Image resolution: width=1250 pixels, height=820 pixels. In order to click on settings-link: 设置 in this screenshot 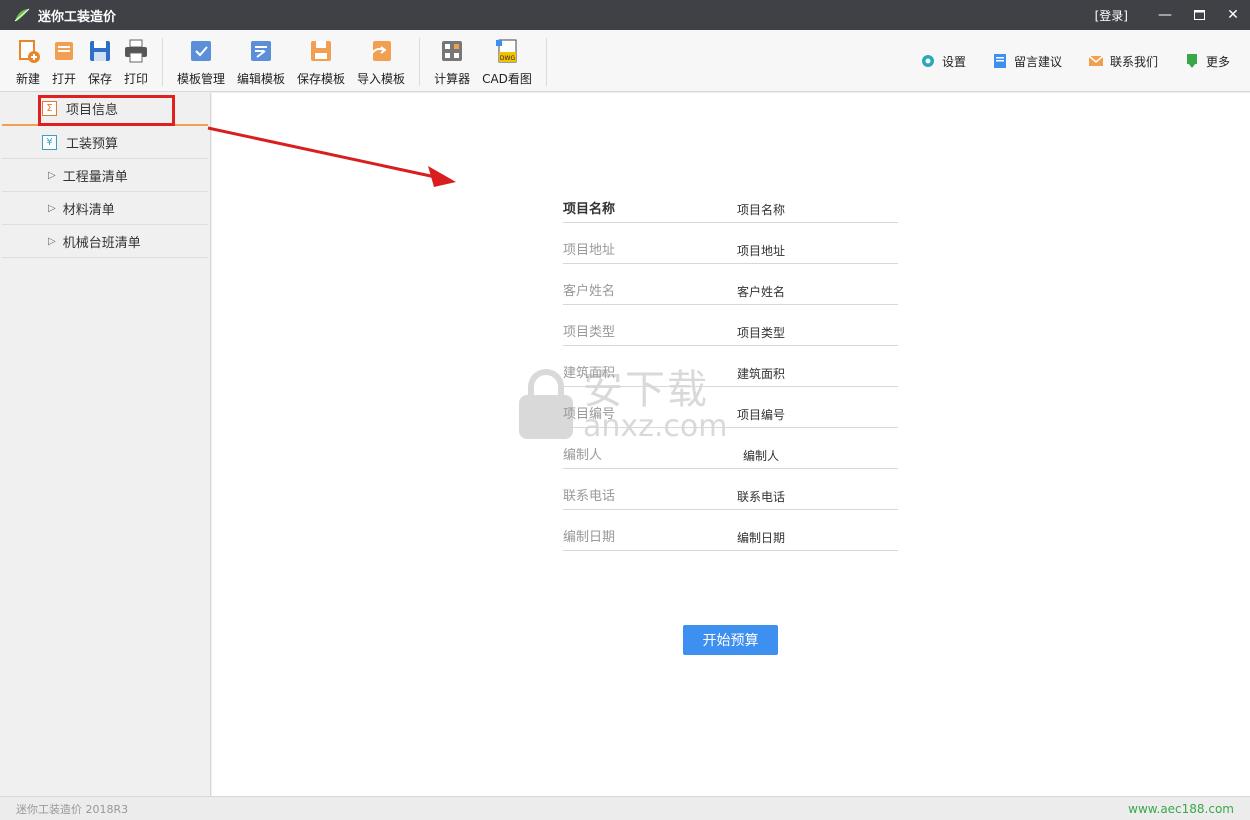, I will do `click(943, 61)`.